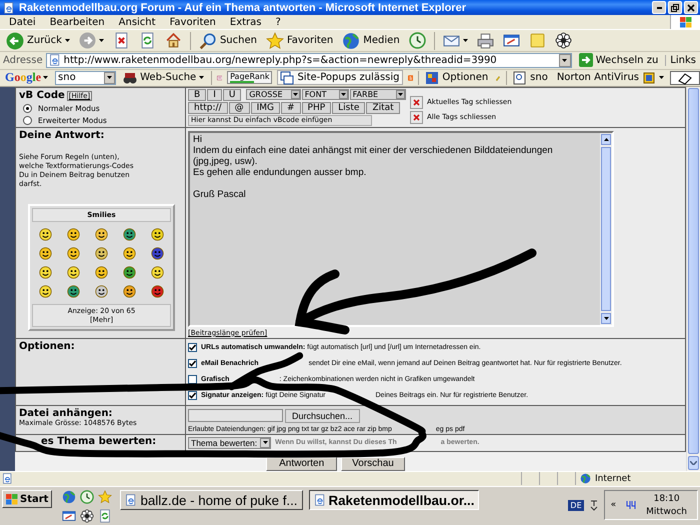 This screenshot has height=525, width=700. I want to click on section-title: es Thema bewerten:, so click(98, 441).